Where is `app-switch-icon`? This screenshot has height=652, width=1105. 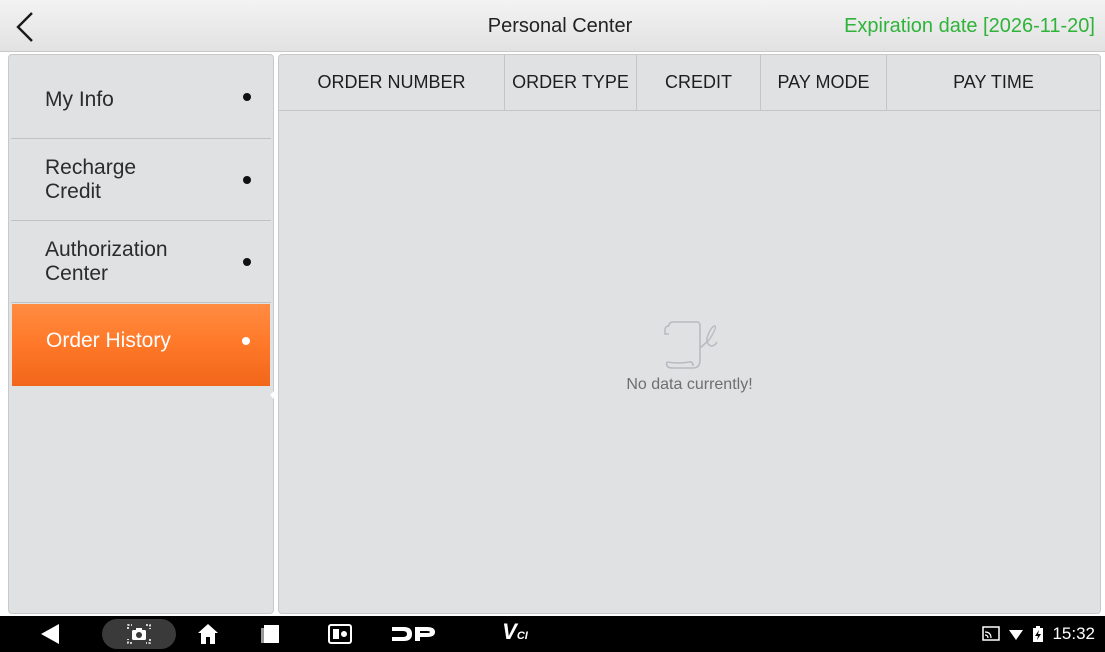 app-switch-icon is located at coordinates (340, 634).